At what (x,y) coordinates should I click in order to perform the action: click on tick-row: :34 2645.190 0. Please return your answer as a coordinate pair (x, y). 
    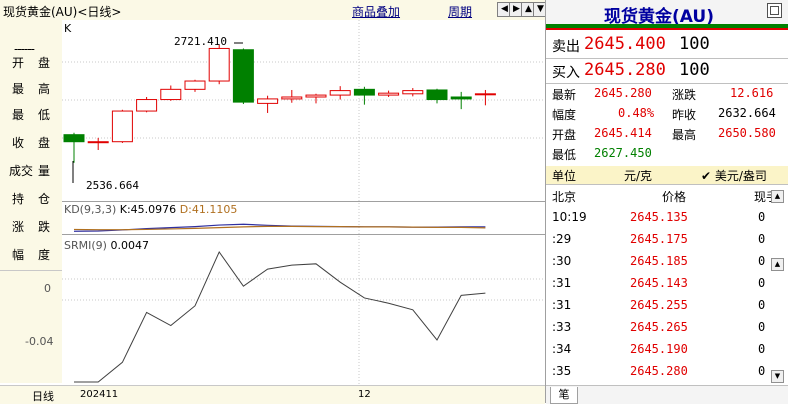
    Looking at the image, I should click on (667, 352).